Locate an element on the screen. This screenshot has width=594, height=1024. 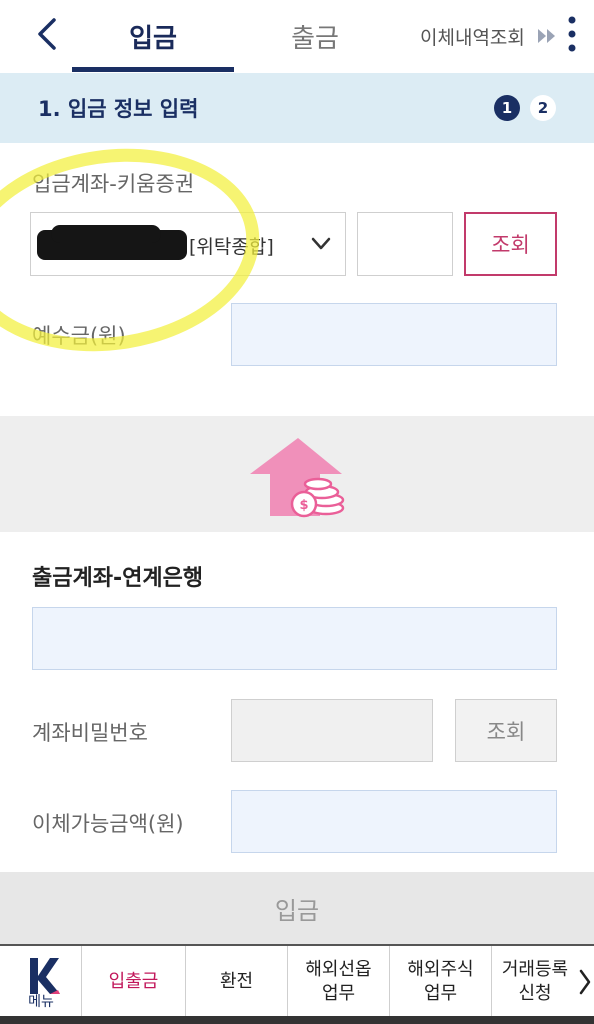
deposit-submit-button: 입금 is located at coordinates (297, 908).